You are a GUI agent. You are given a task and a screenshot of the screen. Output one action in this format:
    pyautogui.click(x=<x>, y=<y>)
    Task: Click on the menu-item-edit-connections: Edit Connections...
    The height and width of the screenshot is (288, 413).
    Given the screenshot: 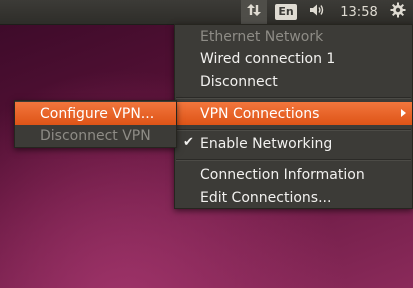 What is the action you would take?
    pyautogui.click(x=293, y=197)
    